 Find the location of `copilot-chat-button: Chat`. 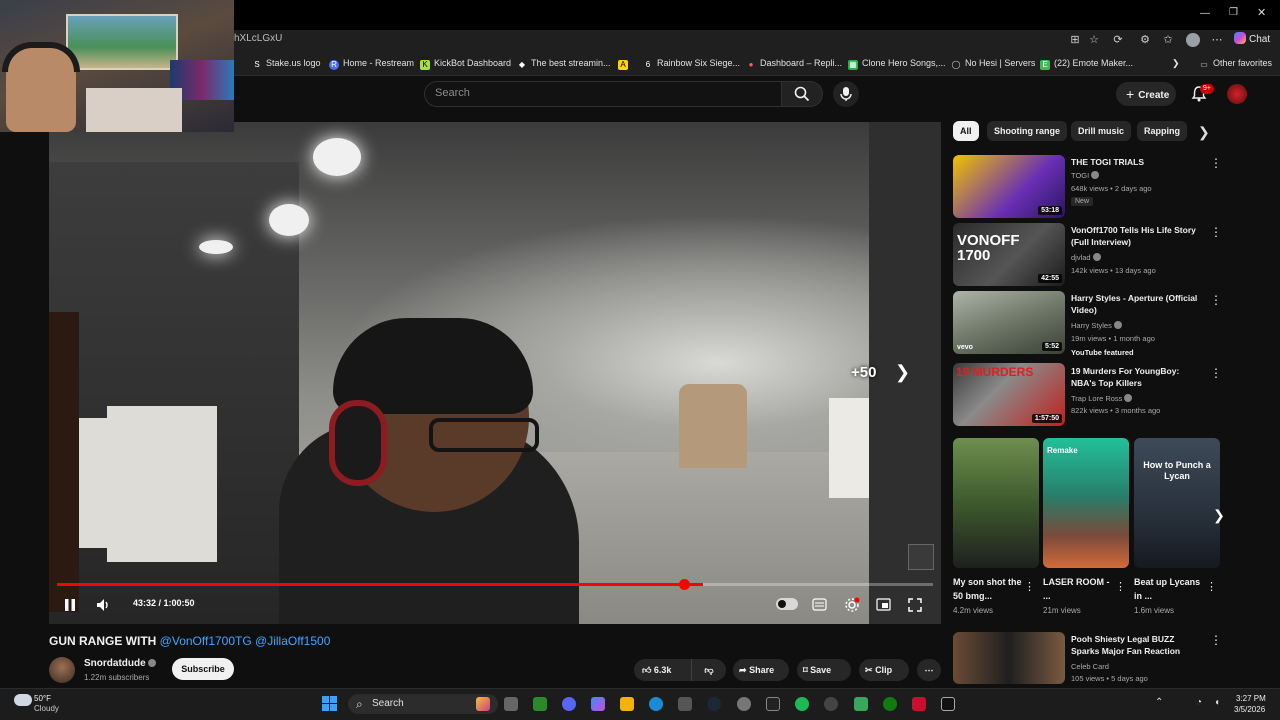

copilot-chat-button: Chat is located at coordinates (1252, 38).